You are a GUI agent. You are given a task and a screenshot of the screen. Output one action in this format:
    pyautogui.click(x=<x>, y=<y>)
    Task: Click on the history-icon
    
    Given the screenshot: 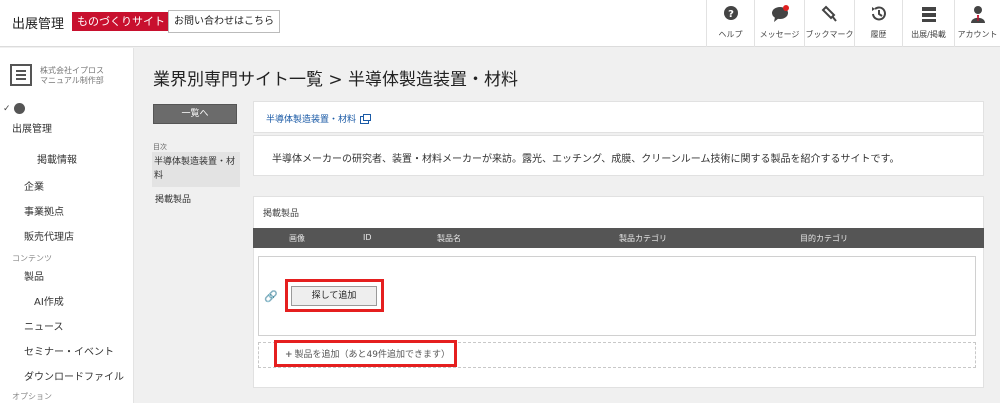 What is the action you would take?
    pyautogui.click(x=878, y=13)
    